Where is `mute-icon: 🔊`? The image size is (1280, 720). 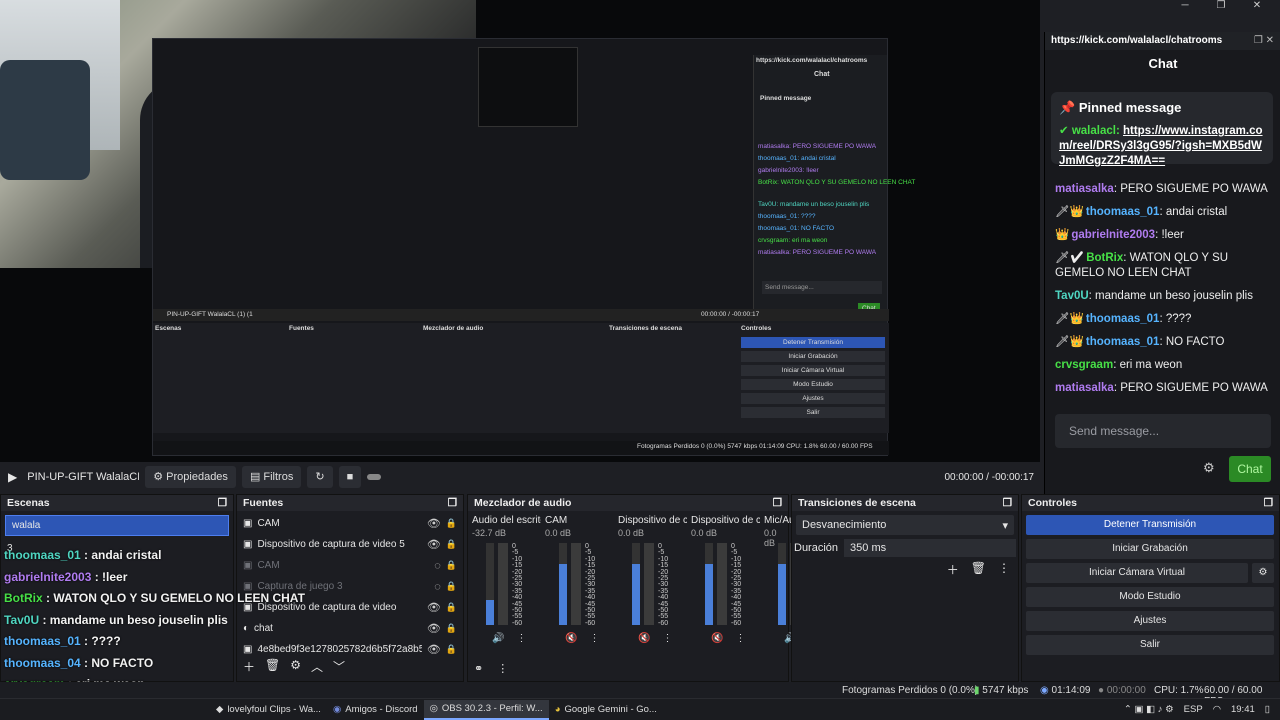
mute-icon: 🔊 is located at coordinates (498, 638).